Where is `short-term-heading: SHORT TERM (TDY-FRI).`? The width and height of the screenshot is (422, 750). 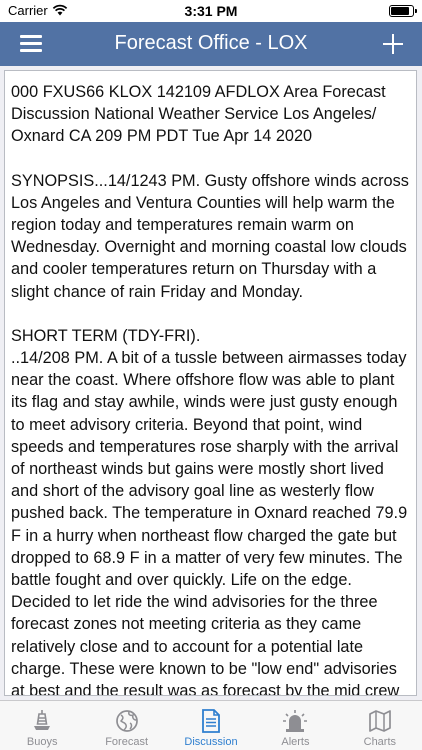 short-term-heading: SHORT TERM (TDY-FRI). is located at coordinates (106, 335).